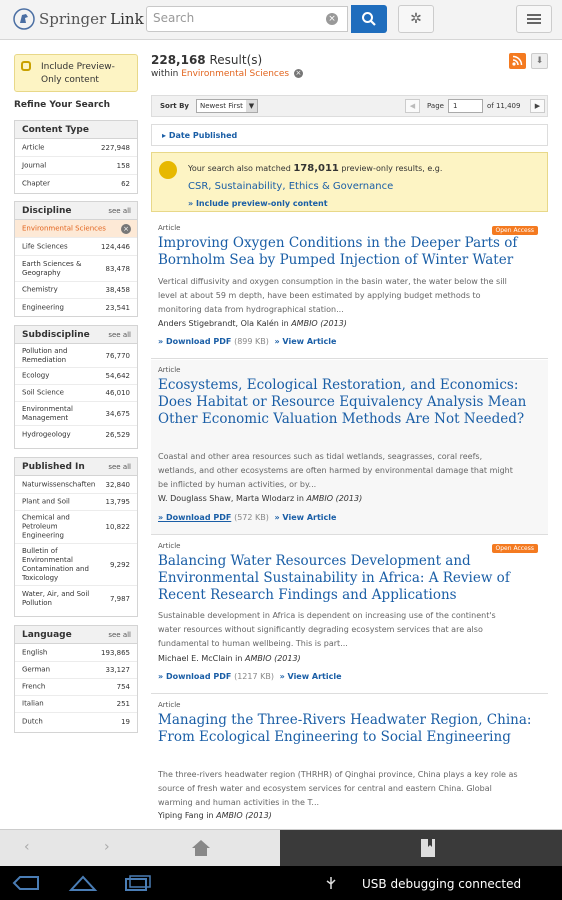 The image size is (562, 900). I want to click on facet-title: Discipline see all, so click(76, 211).